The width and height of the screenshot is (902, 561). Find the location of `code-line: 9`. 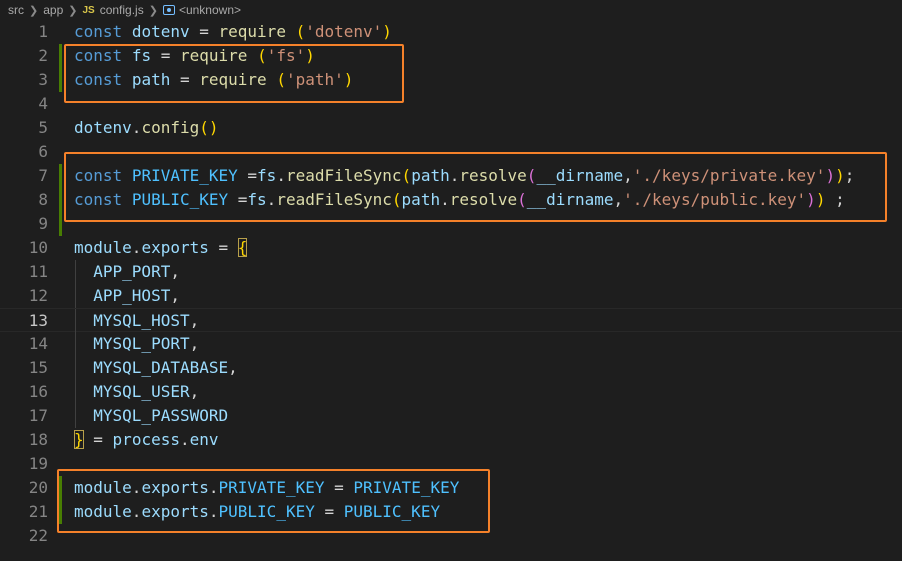

code-line: 9 is located at coordinates (451, 224).